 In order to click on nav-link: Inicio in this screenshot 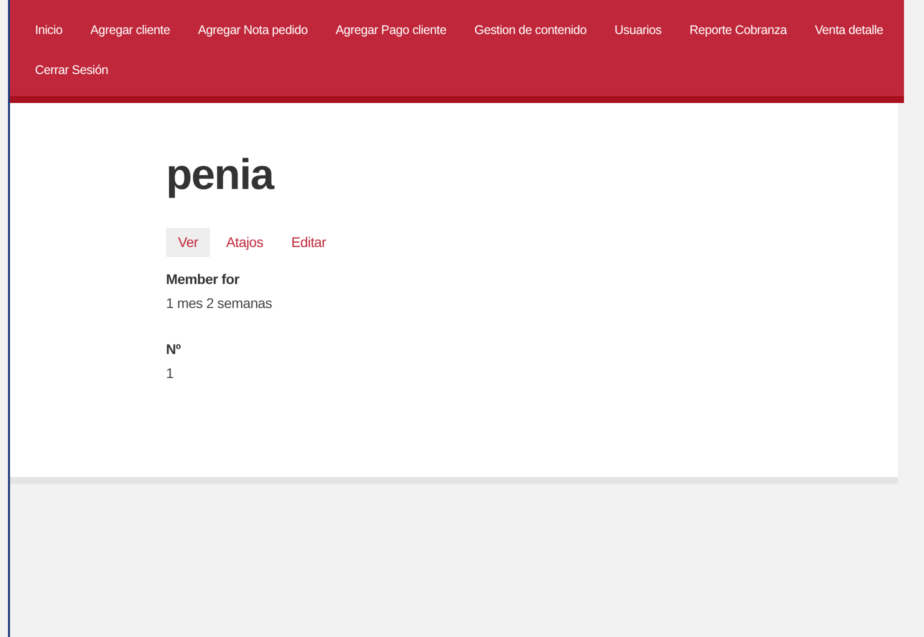, I will do `click(49, 30)`.